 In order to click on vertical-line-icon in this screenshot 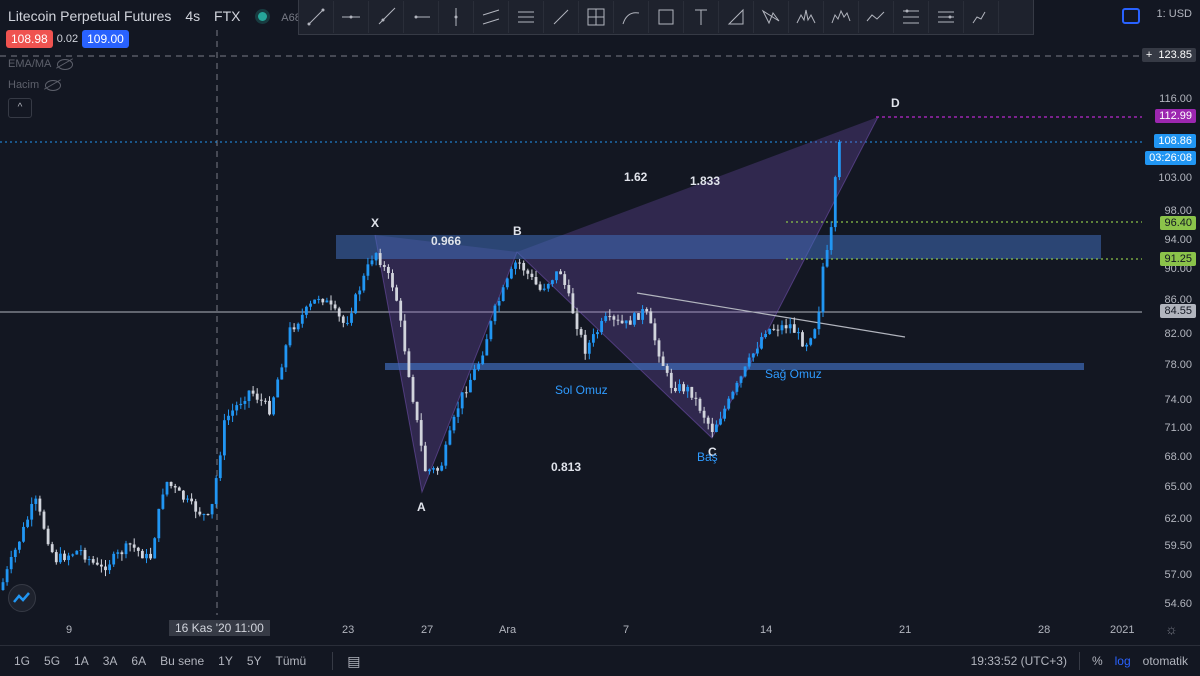, I will do `click(456, 17)`.